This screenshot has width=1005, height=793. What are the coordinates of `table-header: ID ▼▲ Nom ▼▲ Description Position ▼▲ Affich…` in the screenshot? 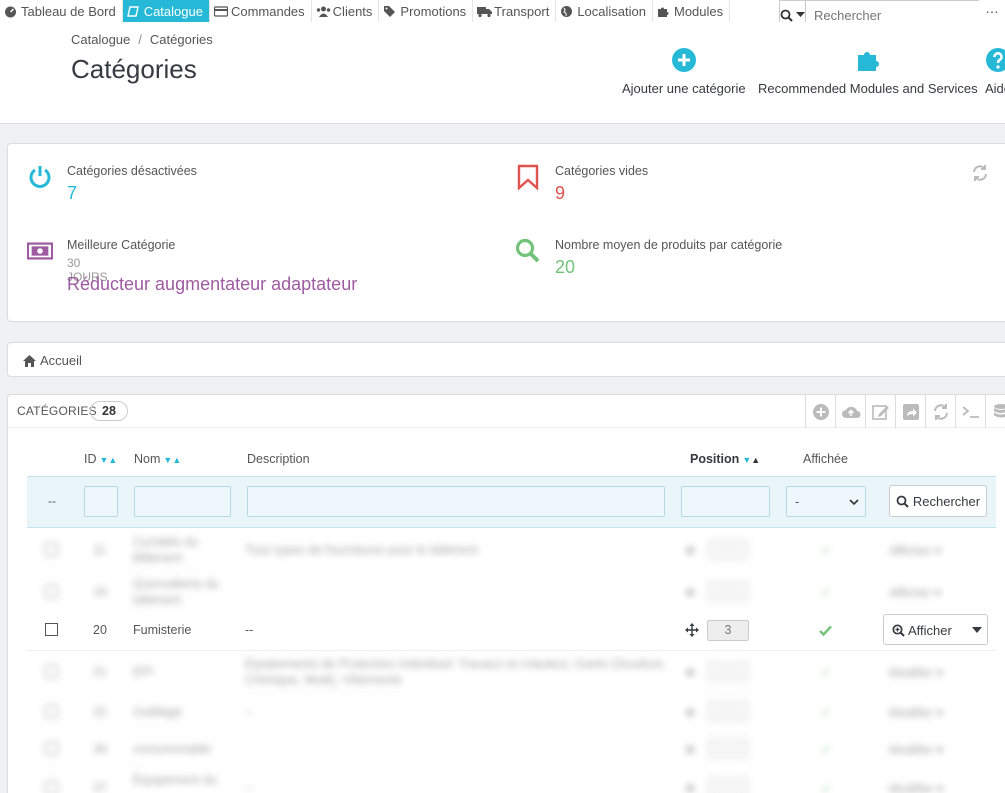 It's located at (506, 460).